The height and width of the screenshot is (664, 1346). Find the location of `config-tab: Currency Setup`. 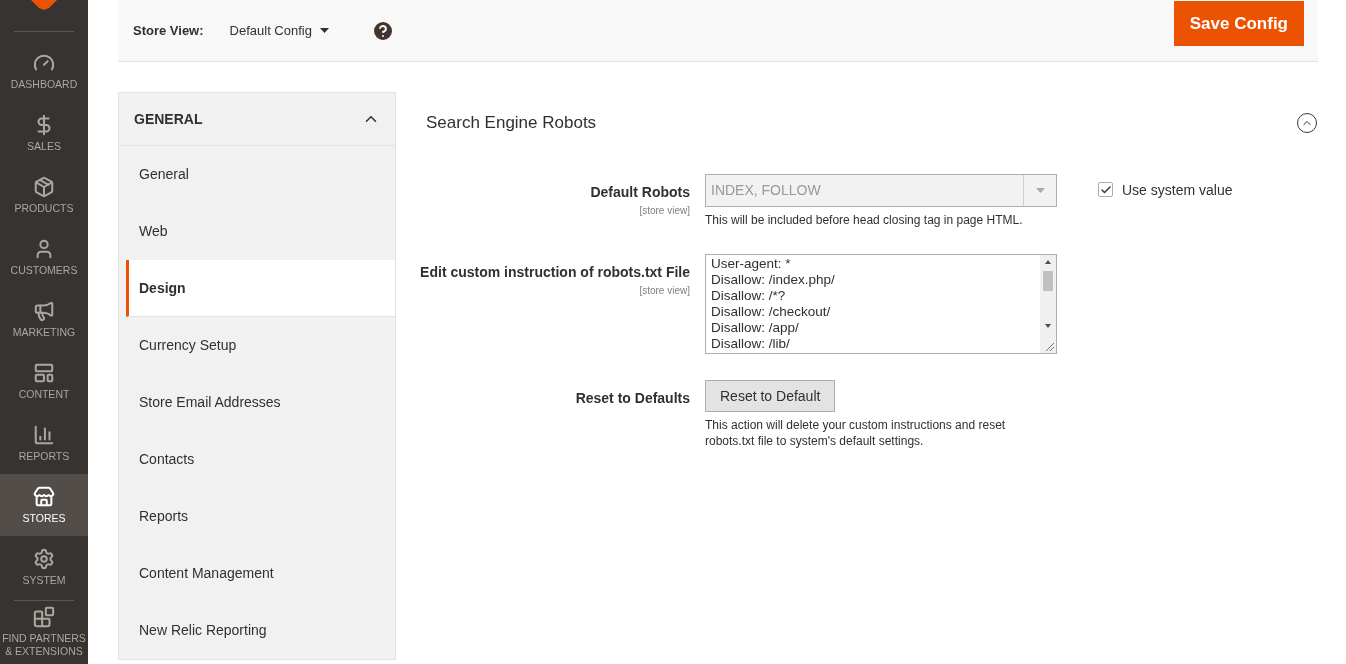

config-tab: Currency Setup is located at coordinates (257, 345).